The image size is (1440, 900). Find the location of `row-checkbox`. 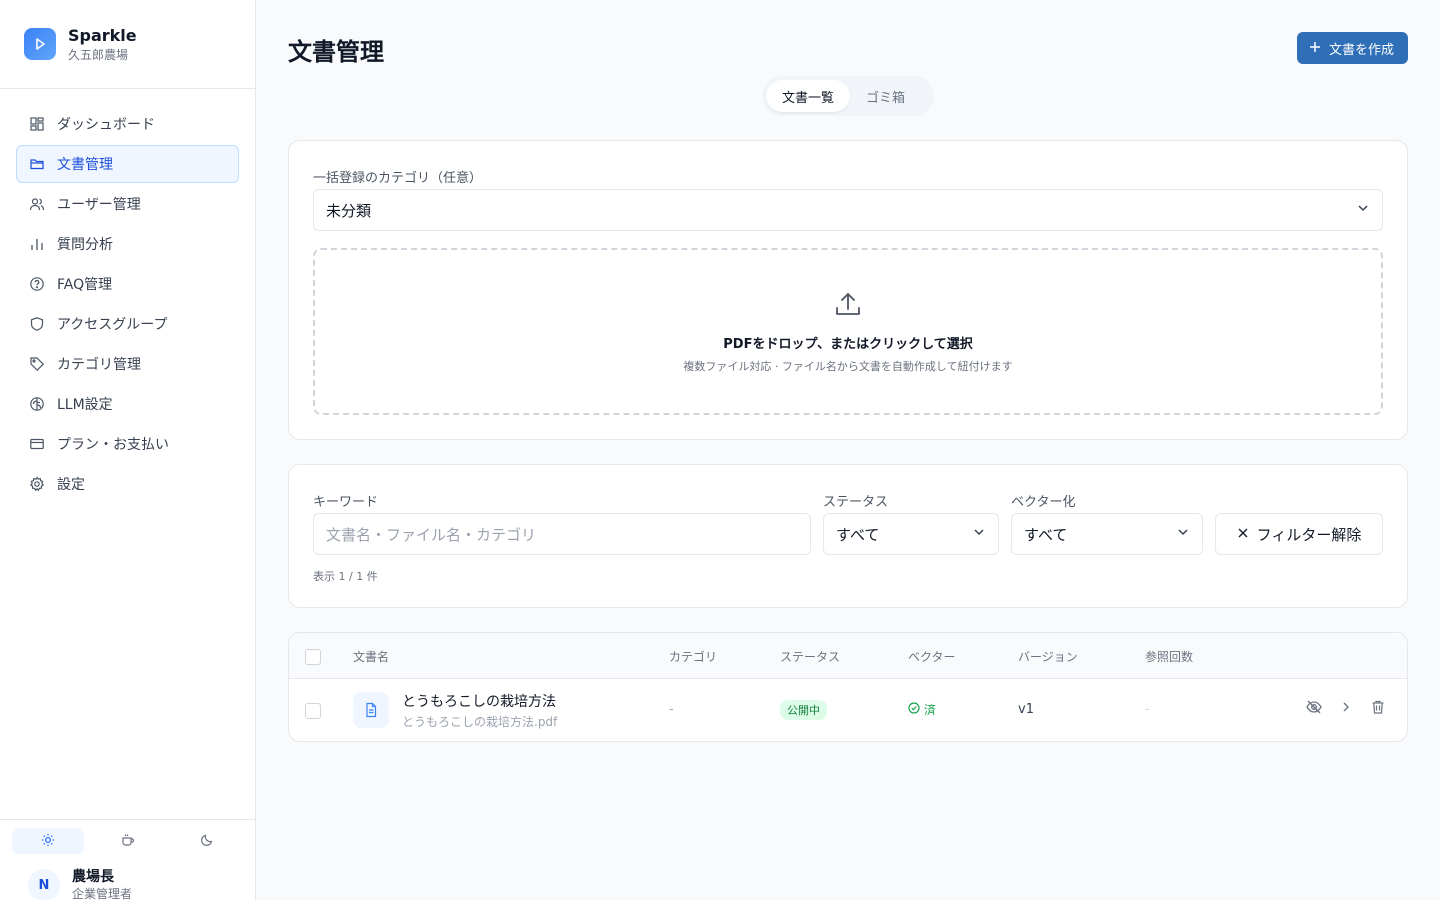

row-checkbox is located at coordinates (313, 711).